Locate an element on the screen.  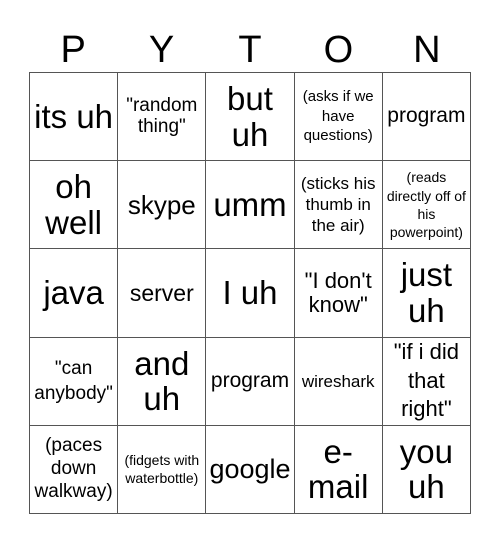
cell-text: "random thing" is located at coordinates (162, 116).